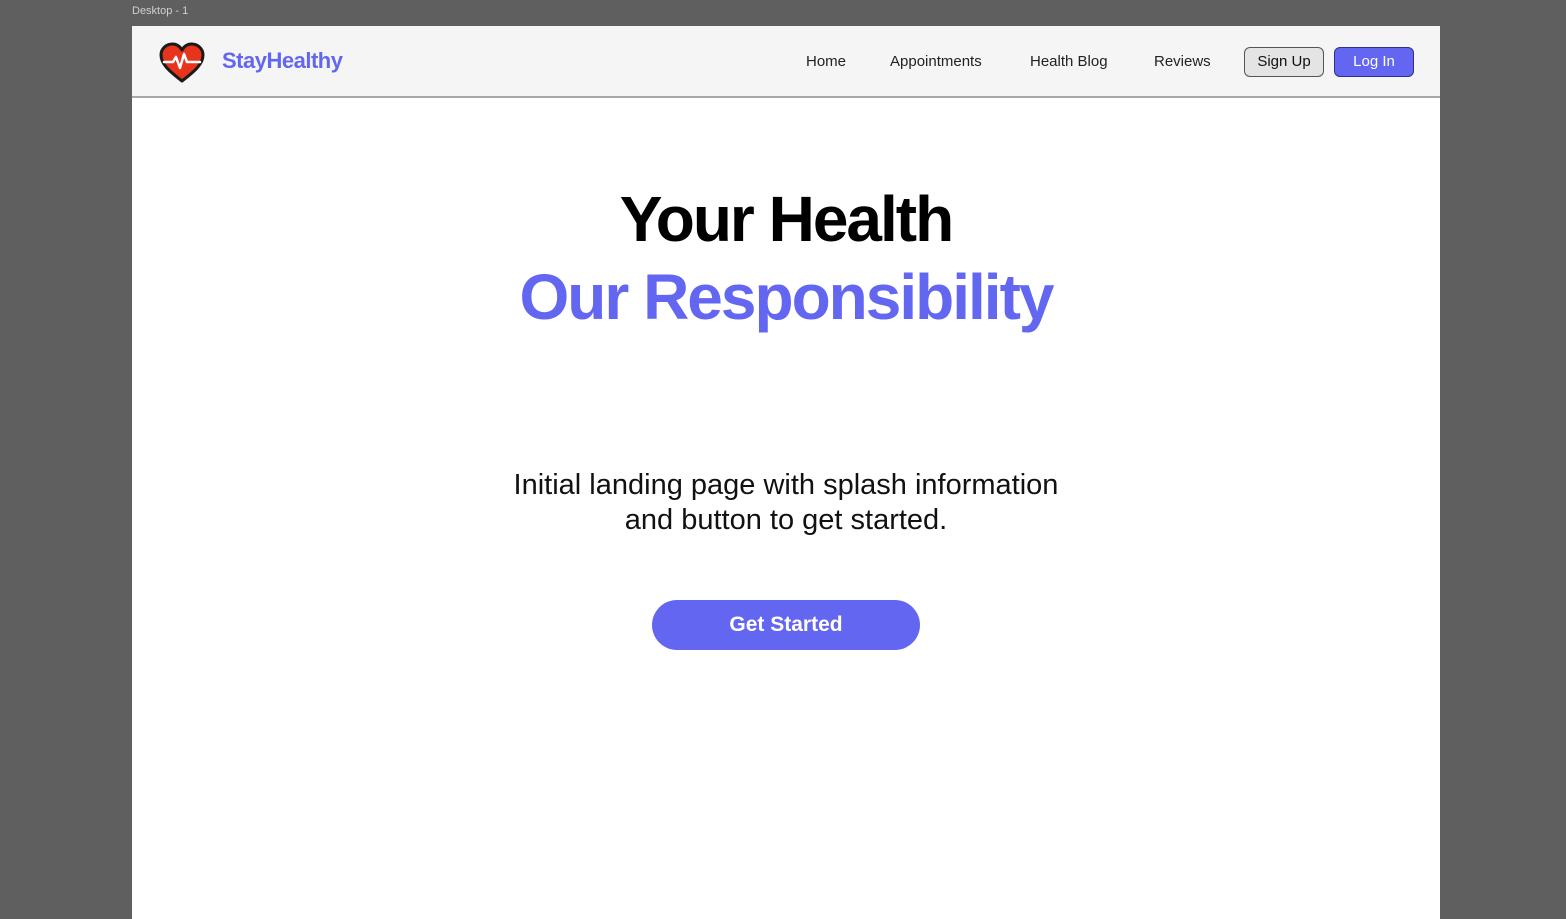  What do you see at coordinates (1284, 62) in the screenshot?
I see `sign-up-button: Sign Up` at bounding box center [1284, 62].